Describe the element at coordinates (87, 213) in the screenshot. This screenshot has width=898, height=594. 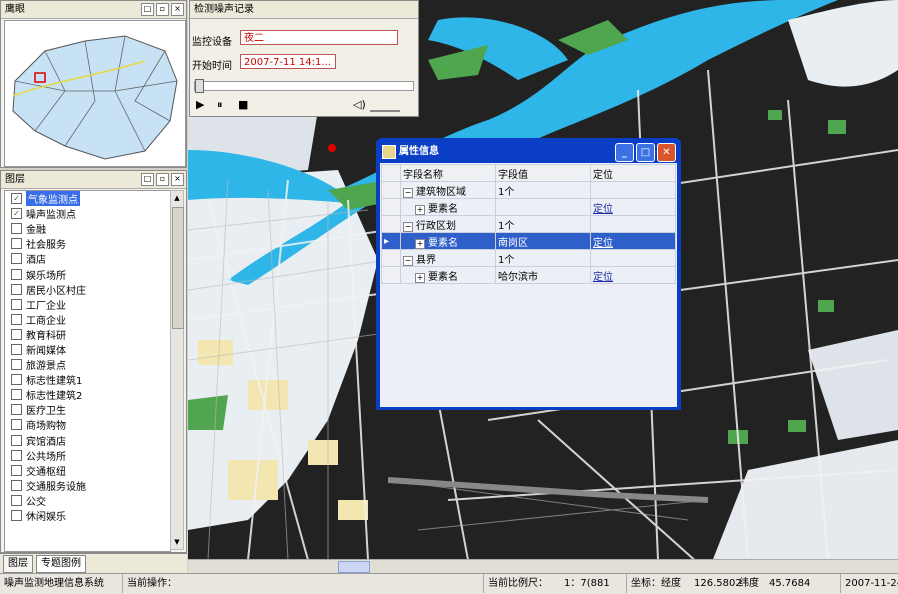
I see `layer-item: ✓ 噪声监测点` at that location.